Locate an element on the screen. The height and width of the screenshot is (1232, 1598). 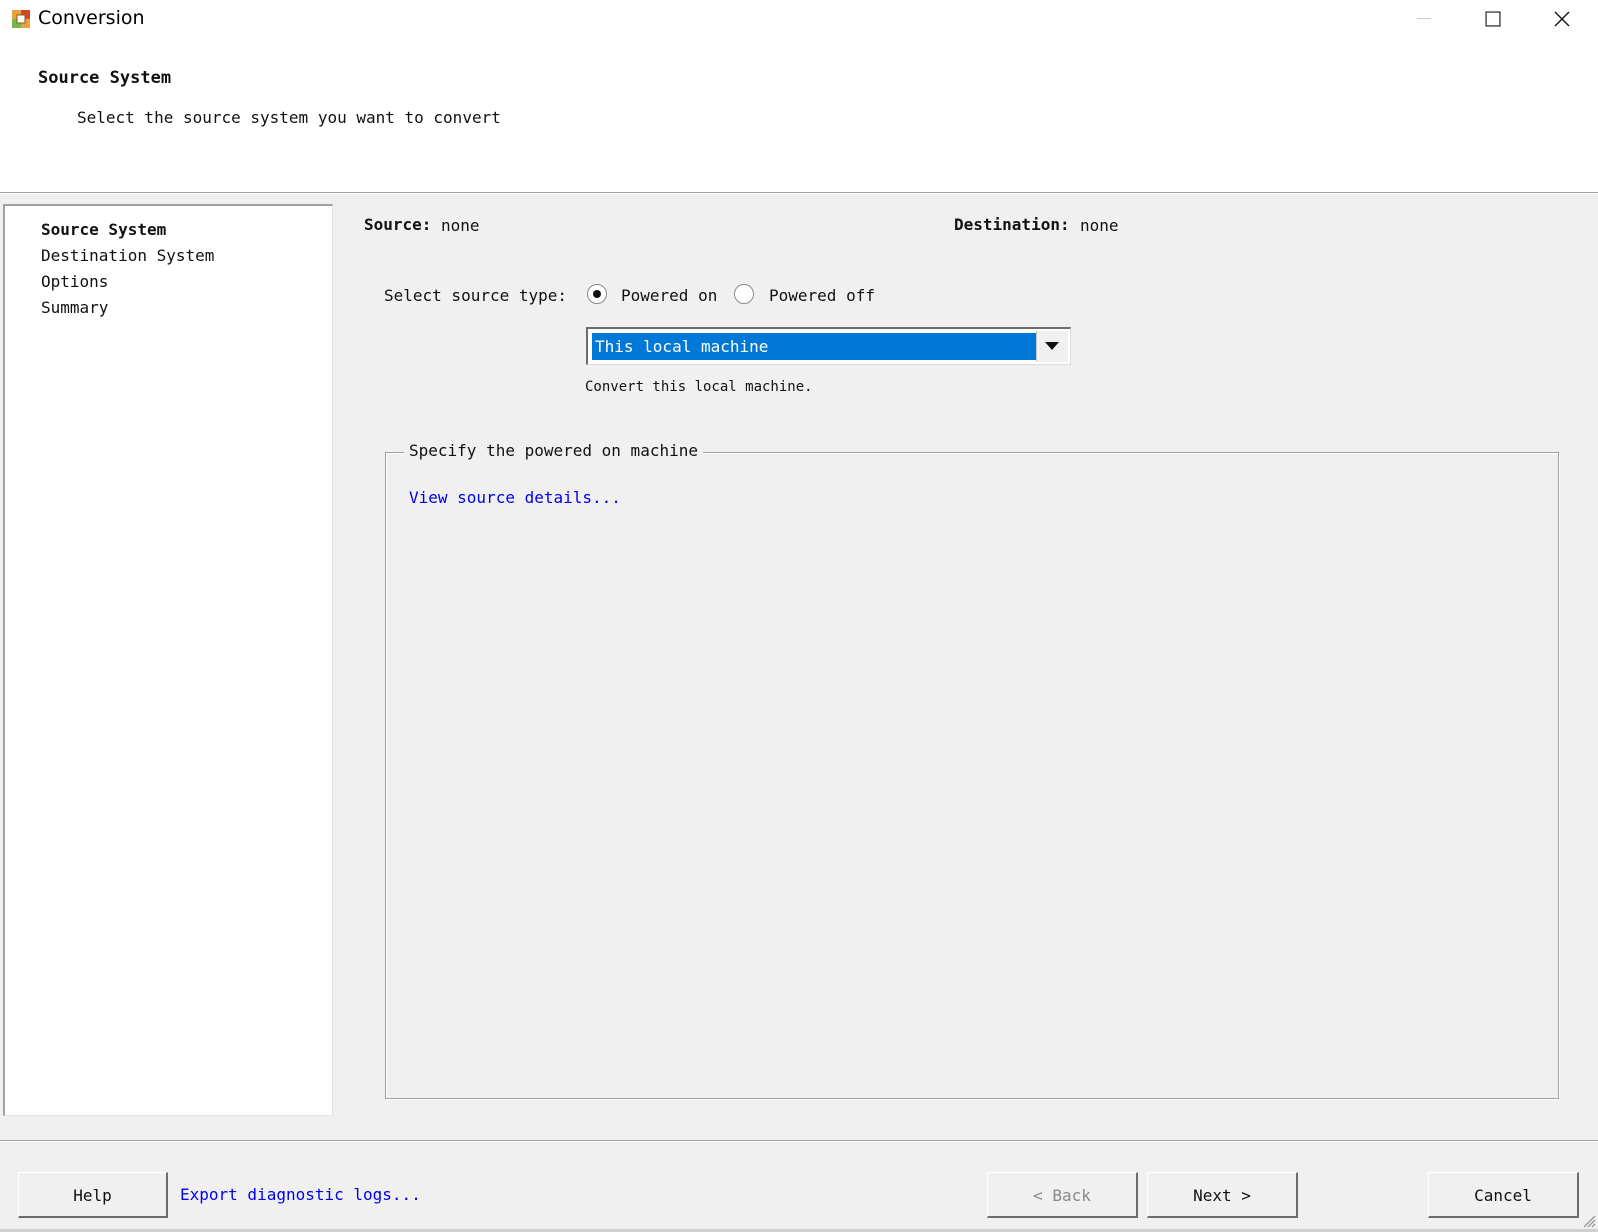
title-bar: Conversion is located at coordinates (799, 19).